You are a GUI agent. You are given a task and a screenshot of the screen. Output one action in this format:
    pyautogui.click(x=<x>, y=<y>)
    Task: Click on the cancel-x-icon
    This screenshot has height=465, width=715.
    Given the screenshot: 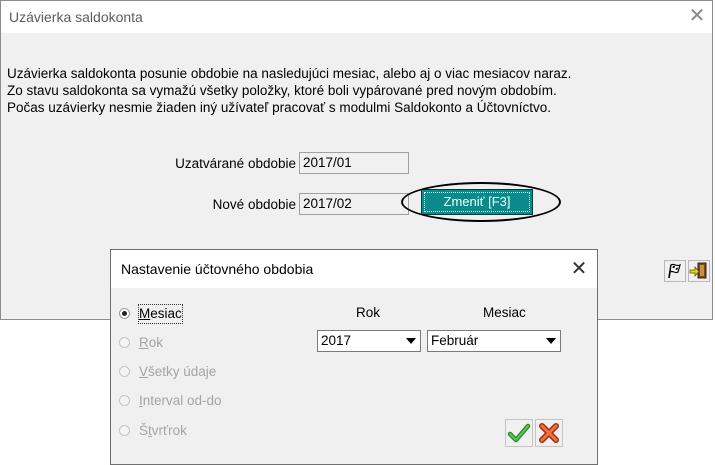 What is the action you would take?
    pyautogui.click(x=549, y=433)
    